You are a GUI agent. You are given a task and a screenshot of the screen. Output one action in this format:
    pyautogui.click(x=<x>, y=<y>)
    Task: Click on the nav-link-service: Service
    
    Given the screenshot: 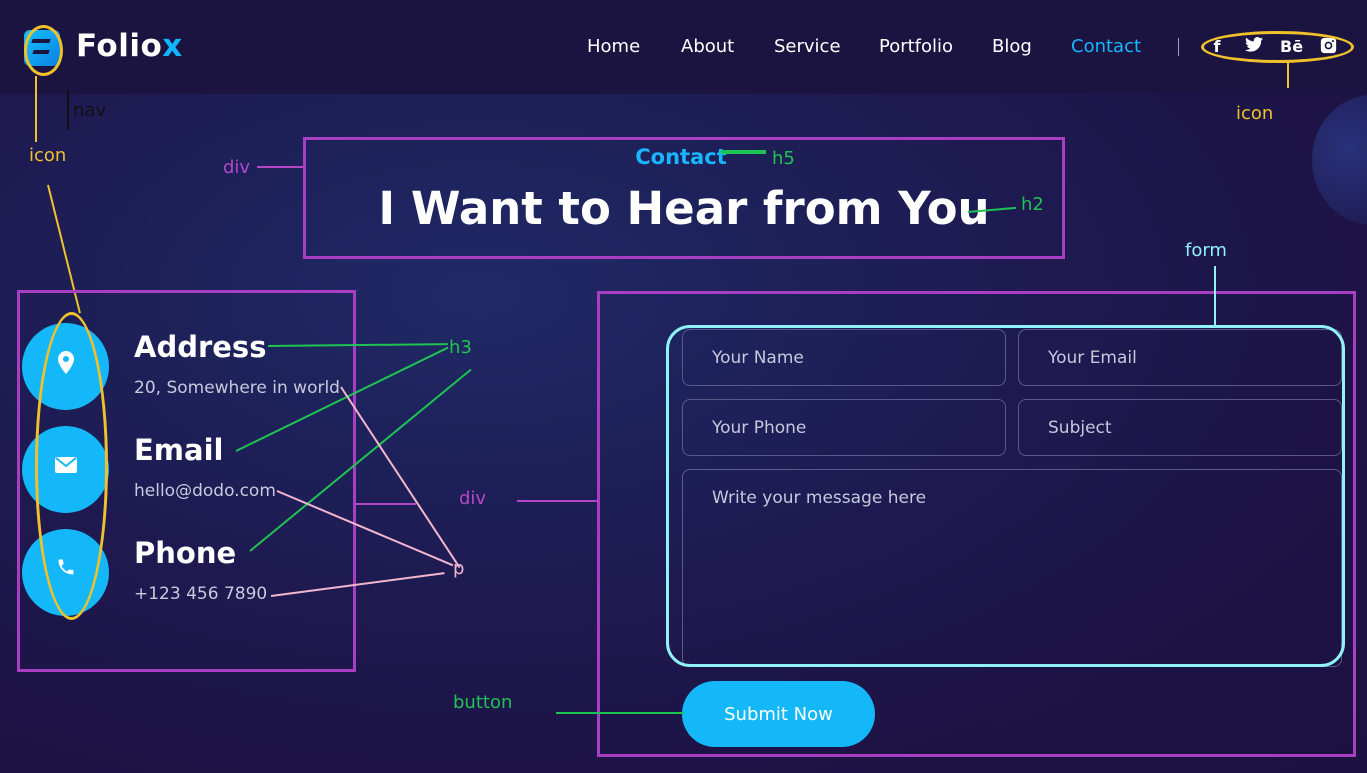 What is the action you would take?
    pyautogui.click(x=807, y=46)
    